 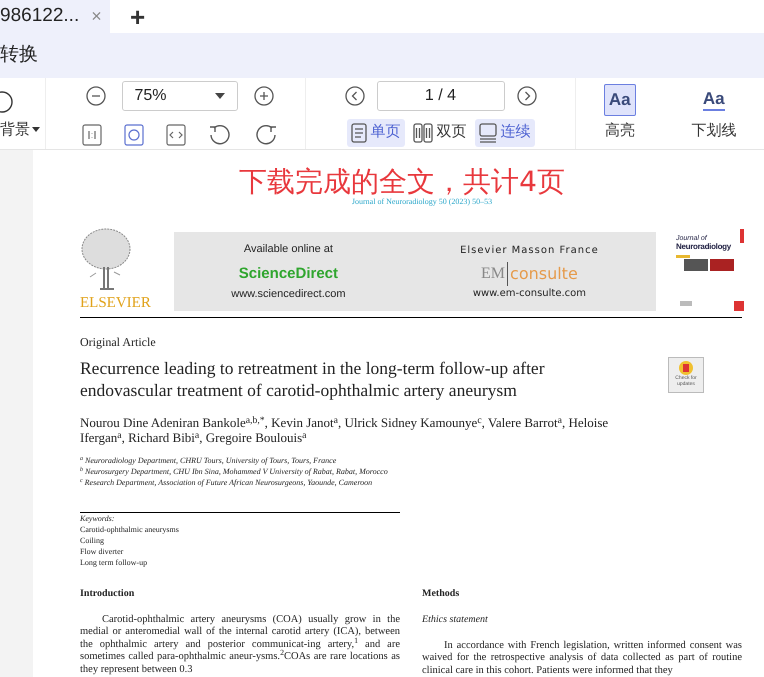 I want to click on affiliation: $^{a}$ Neuroradiology Department, CHRU Tours, University of Tours, Tours, France, so click(x=209, y=460).